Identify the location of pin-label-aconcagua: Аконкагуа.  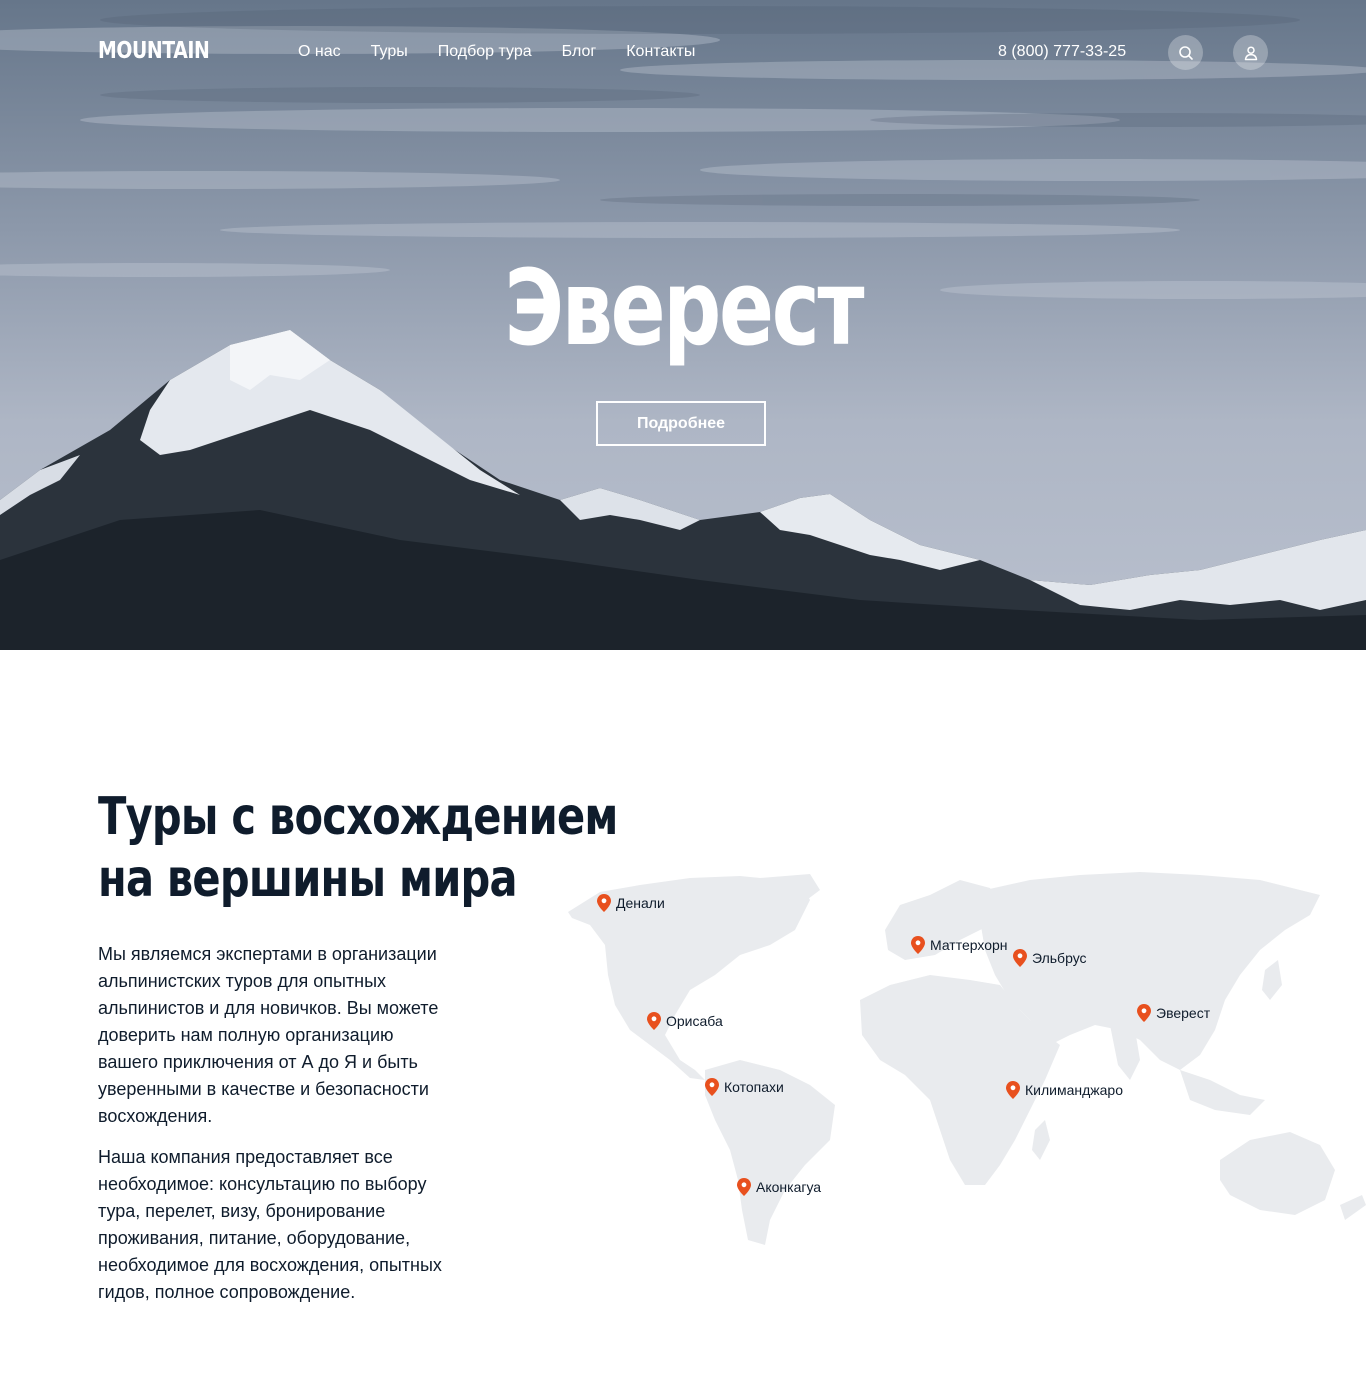
(788, 1187).